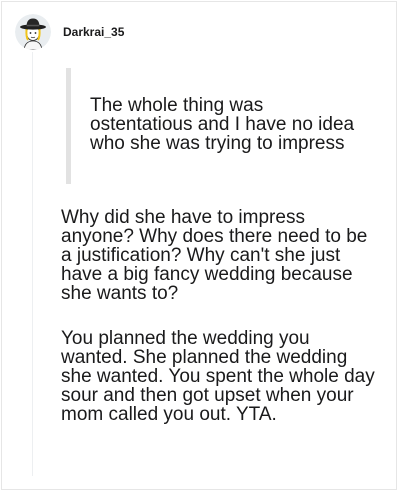  Describe the element at coordinates (33, 32) in the screenshot. I see `avatar` at that location.